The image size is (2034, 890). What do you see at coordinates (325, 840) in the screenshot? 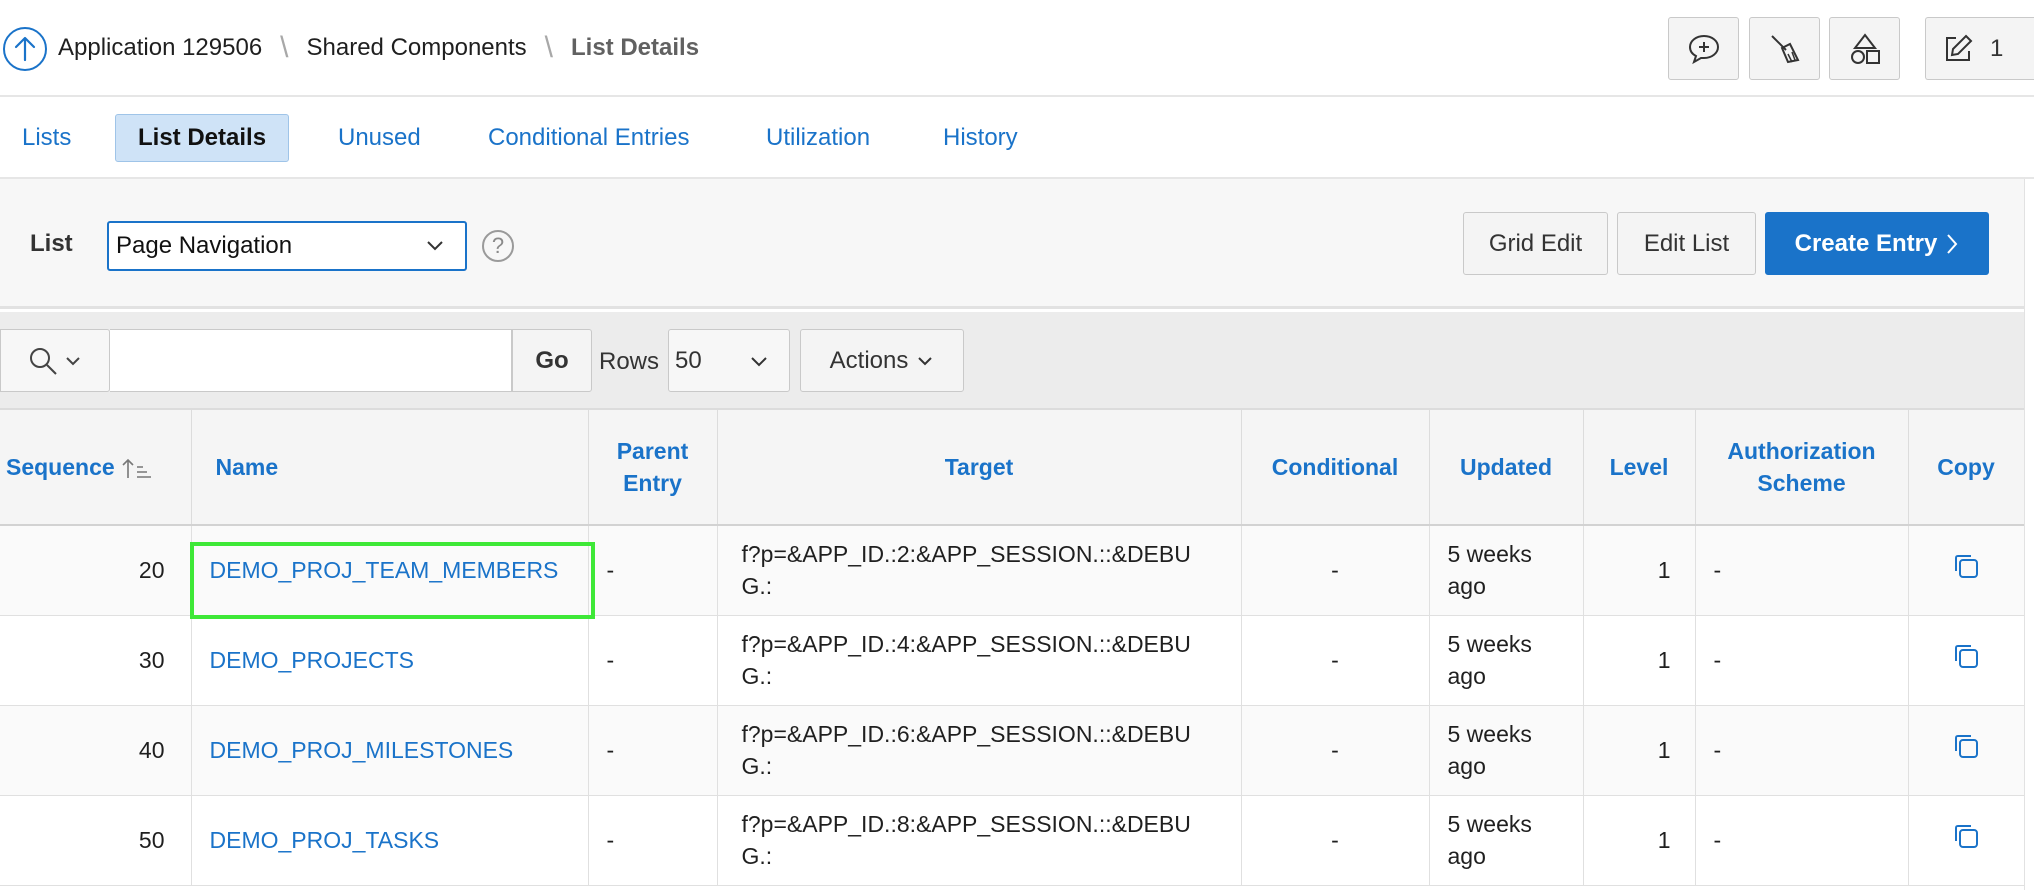
I see `entry-name-link: DEMO_PROJ_TASKS` at bounding box center [325, 840].